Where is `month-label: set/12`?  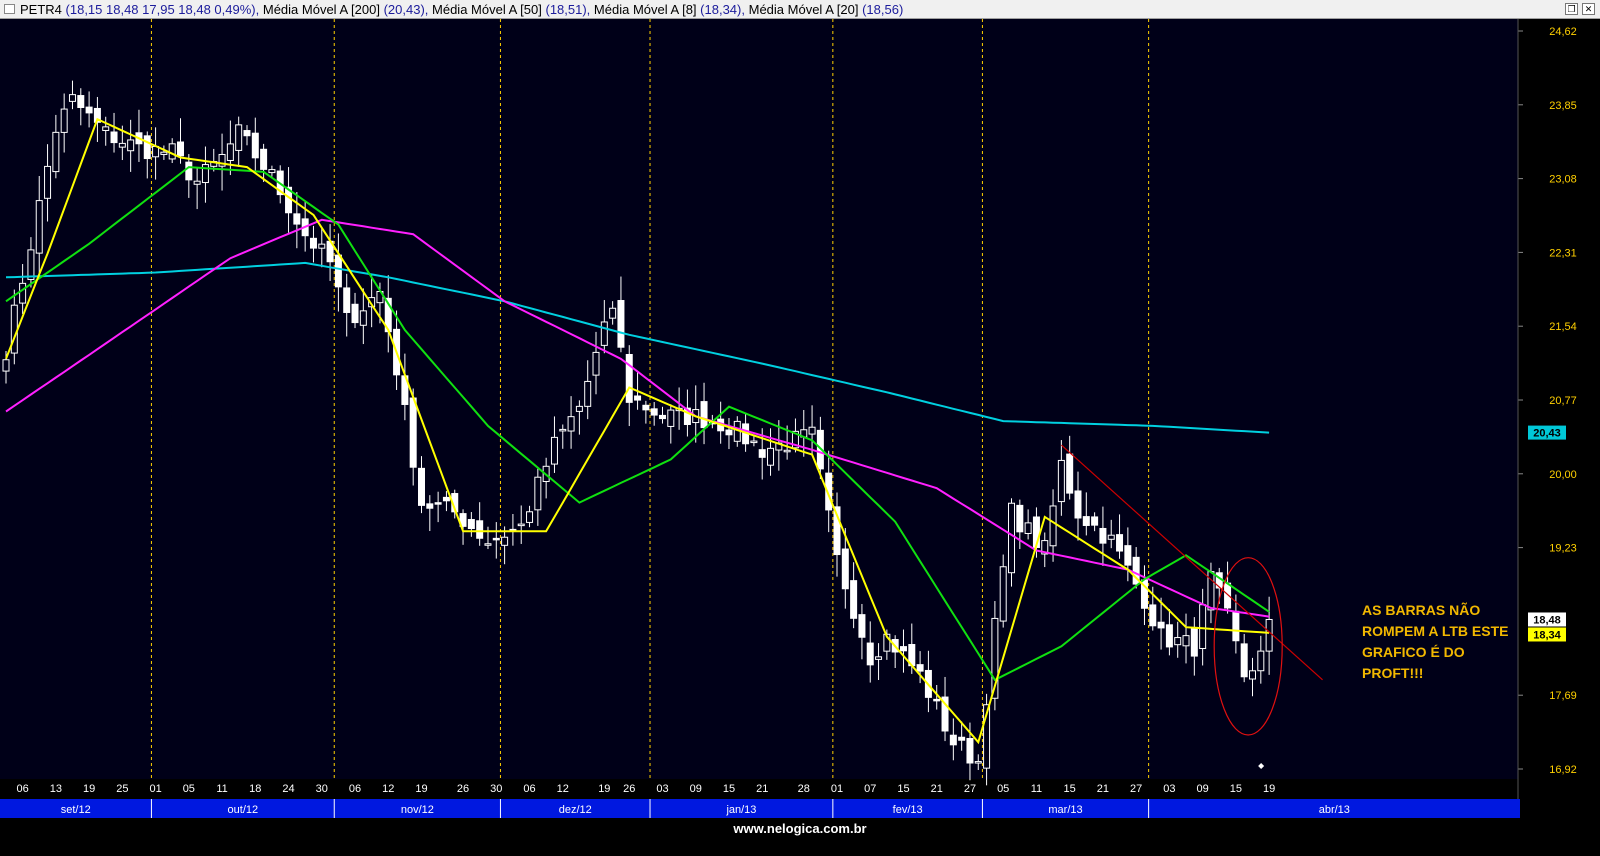 month-label: set/12 is located at coordinates (76, 810).